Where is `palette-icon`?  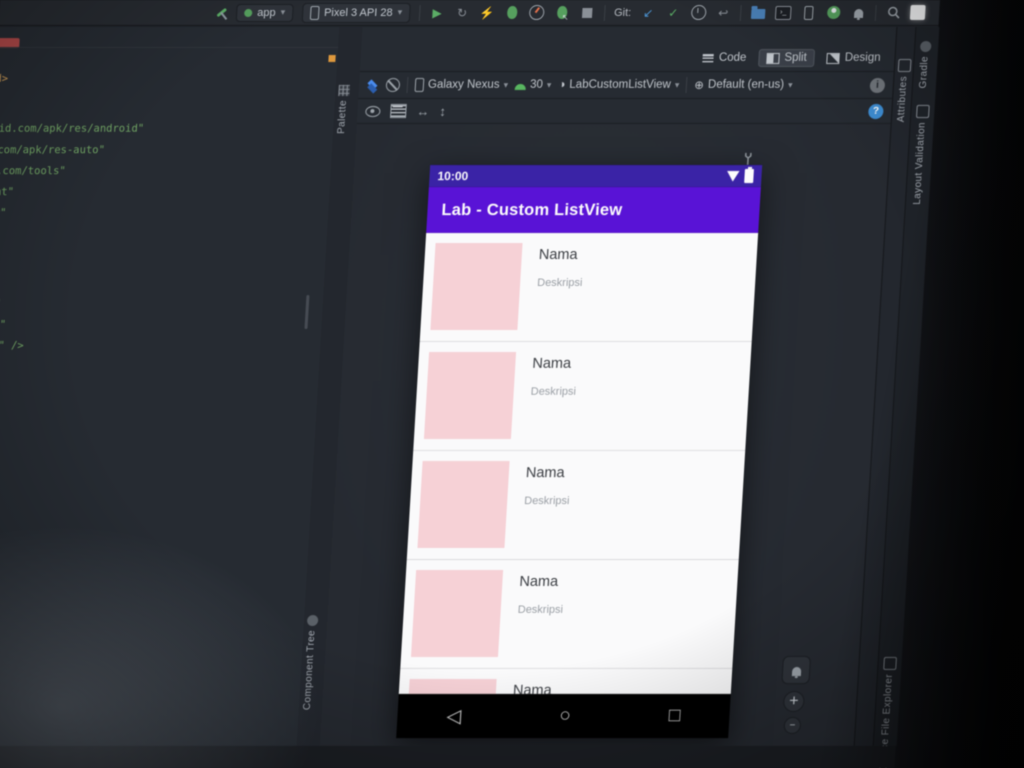 palette-icon is located at coordinates (344, 90).